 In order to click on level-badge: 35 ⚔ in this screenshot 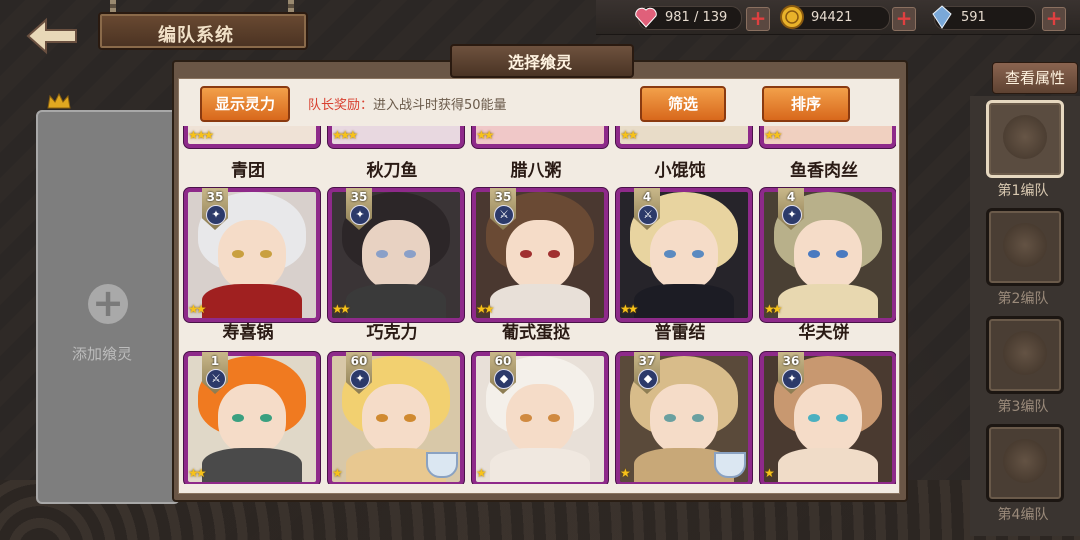, I will do `click(503, 209)`.